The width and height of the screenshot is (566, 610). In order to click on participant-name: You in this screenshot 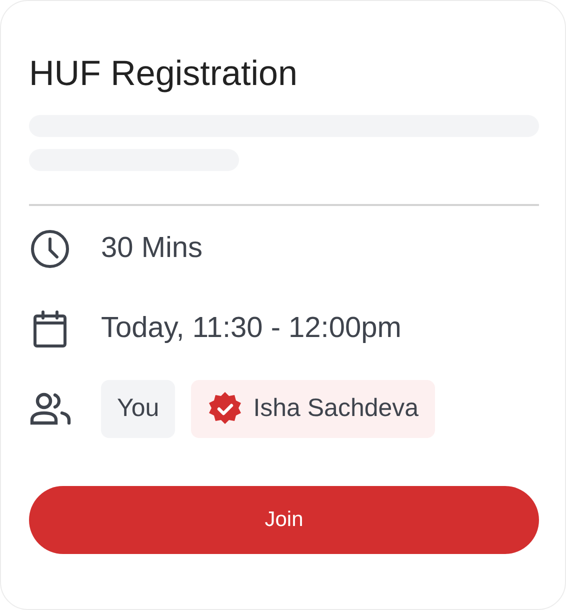, I will do `click(138, 408)`.